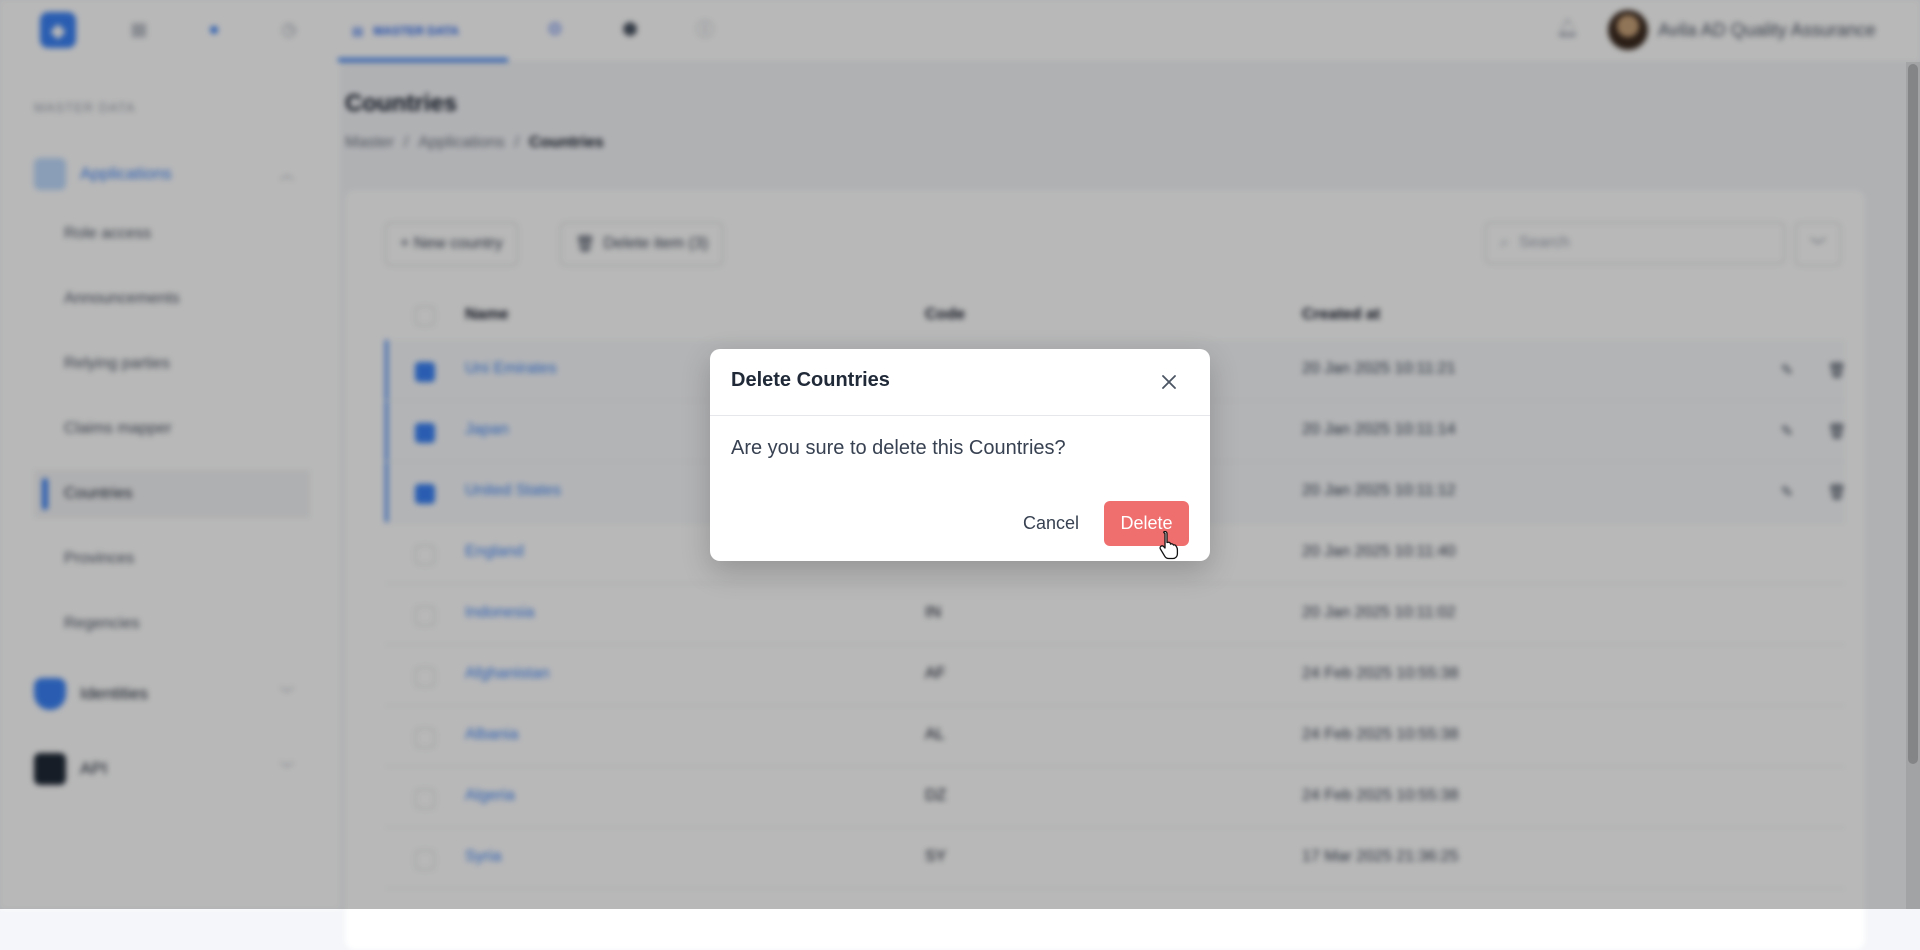 This screenshot has width=1920, height=950. Describe the element at coordinates (1051, 523) in the screenshot. I see `cancel-button: Cancel` at that location.